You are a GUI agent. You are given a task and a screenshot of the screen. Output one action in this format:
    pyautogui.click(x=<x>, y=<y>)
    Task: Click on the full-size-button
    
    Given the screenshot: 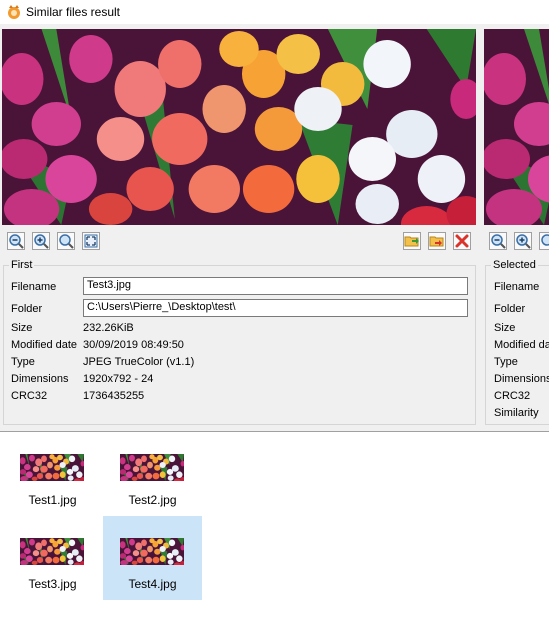 What is the action you would take?
    pyautogui.click(x=91, y=241)
    